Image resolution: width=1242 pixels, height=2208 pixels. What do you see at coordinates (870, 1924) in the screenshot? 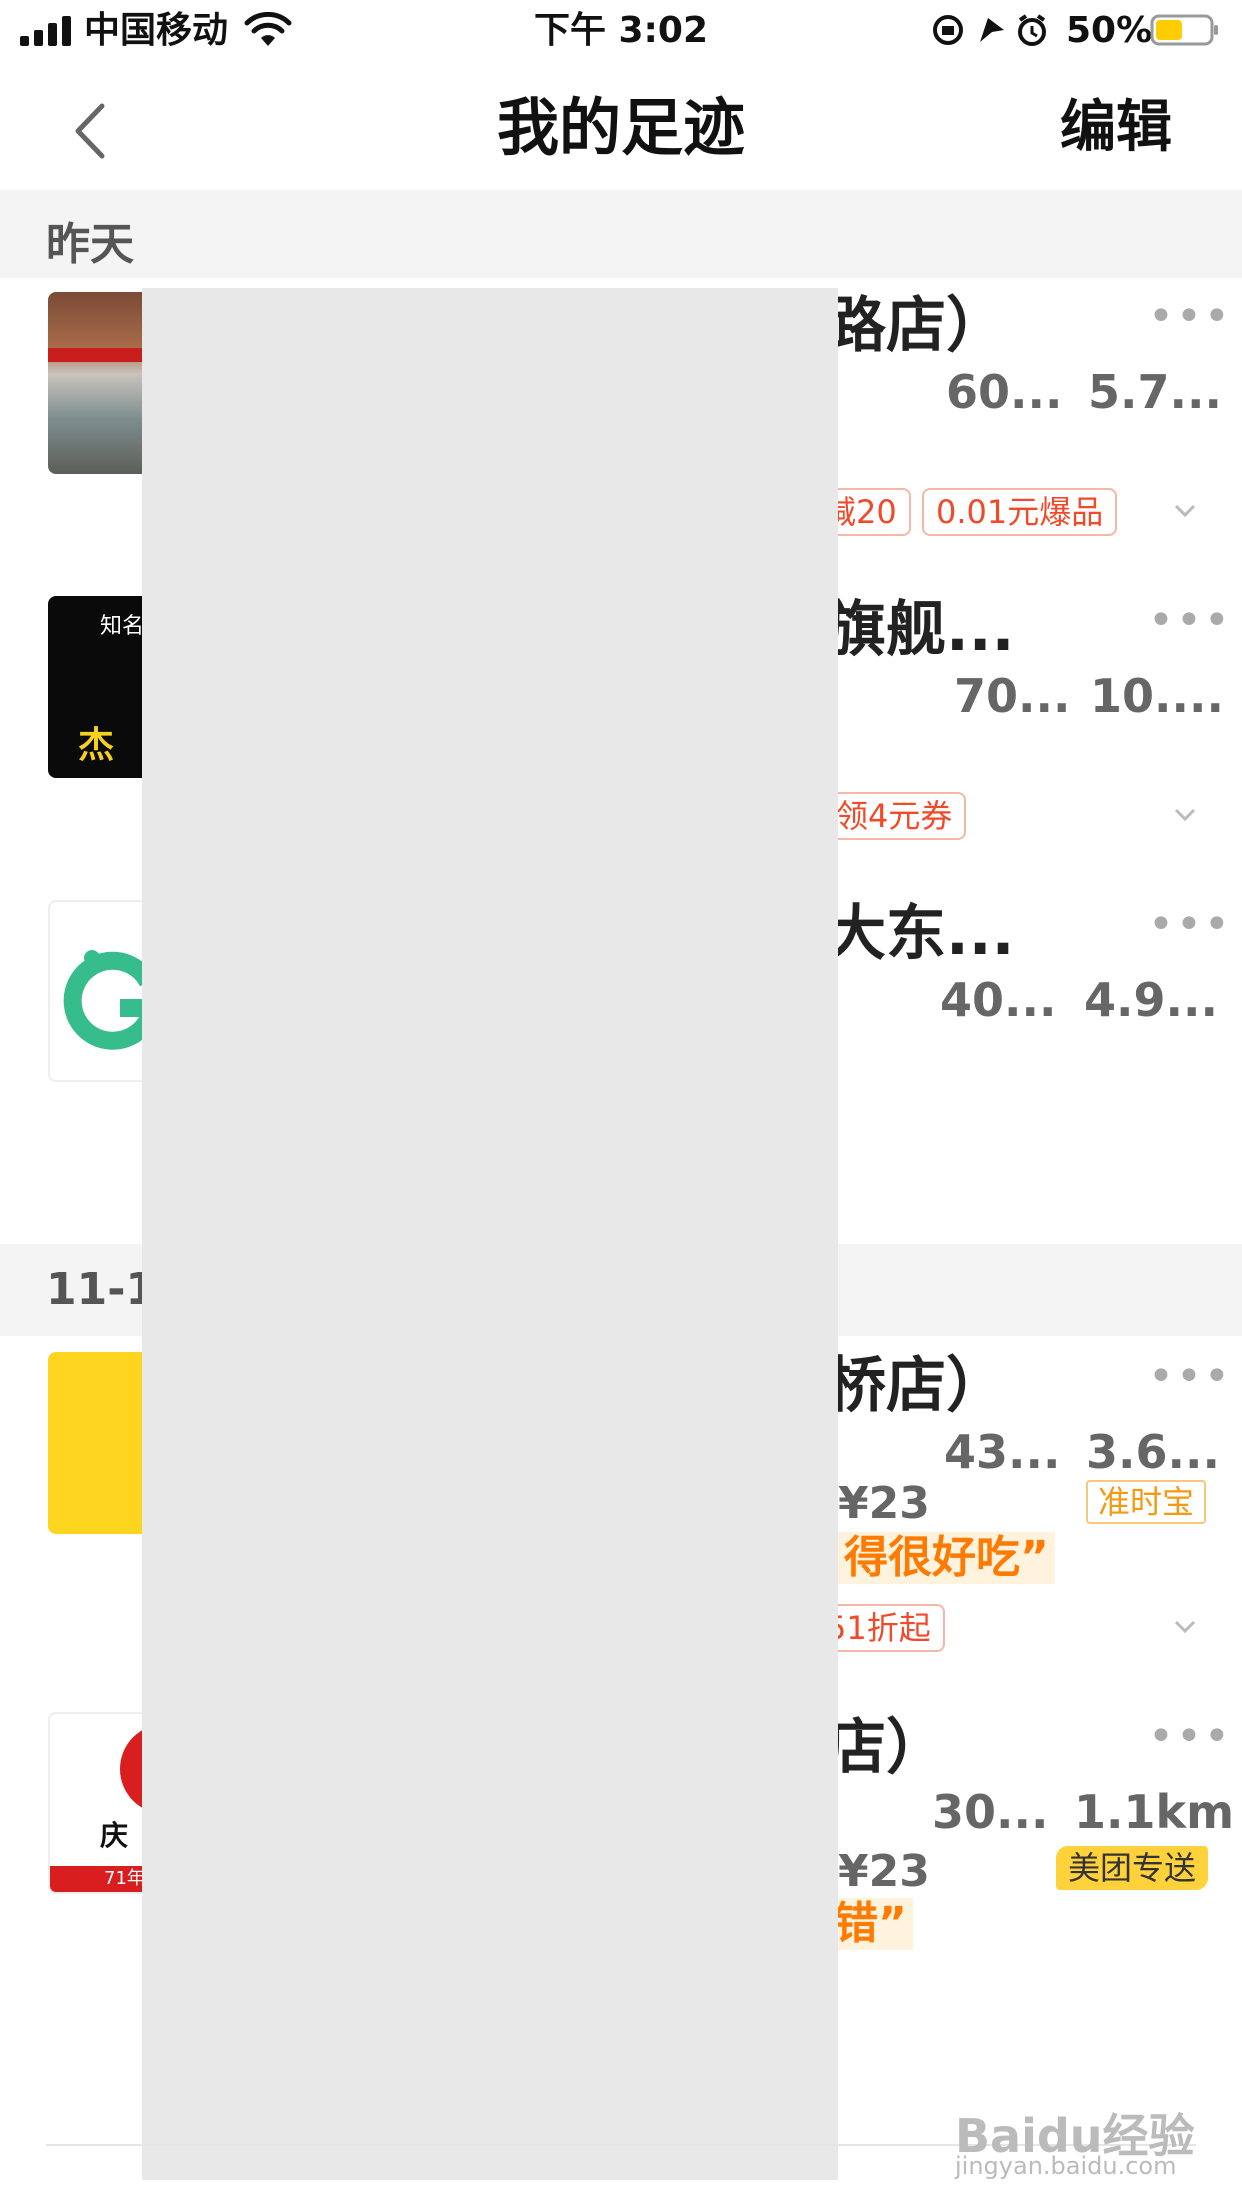
I see `review-quote: 错”` at bounding box center [870, 1924].